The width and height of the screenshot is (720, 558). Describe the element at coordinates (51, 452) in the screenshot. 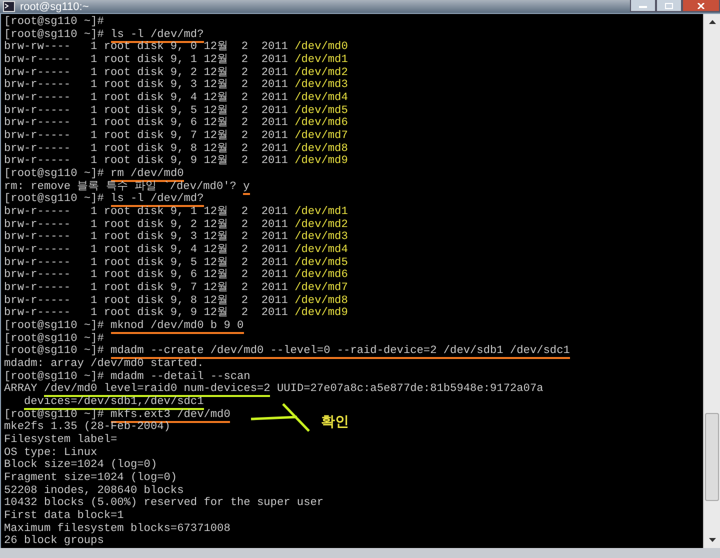

I see `terminal-line: OS type: Linux` at that location.